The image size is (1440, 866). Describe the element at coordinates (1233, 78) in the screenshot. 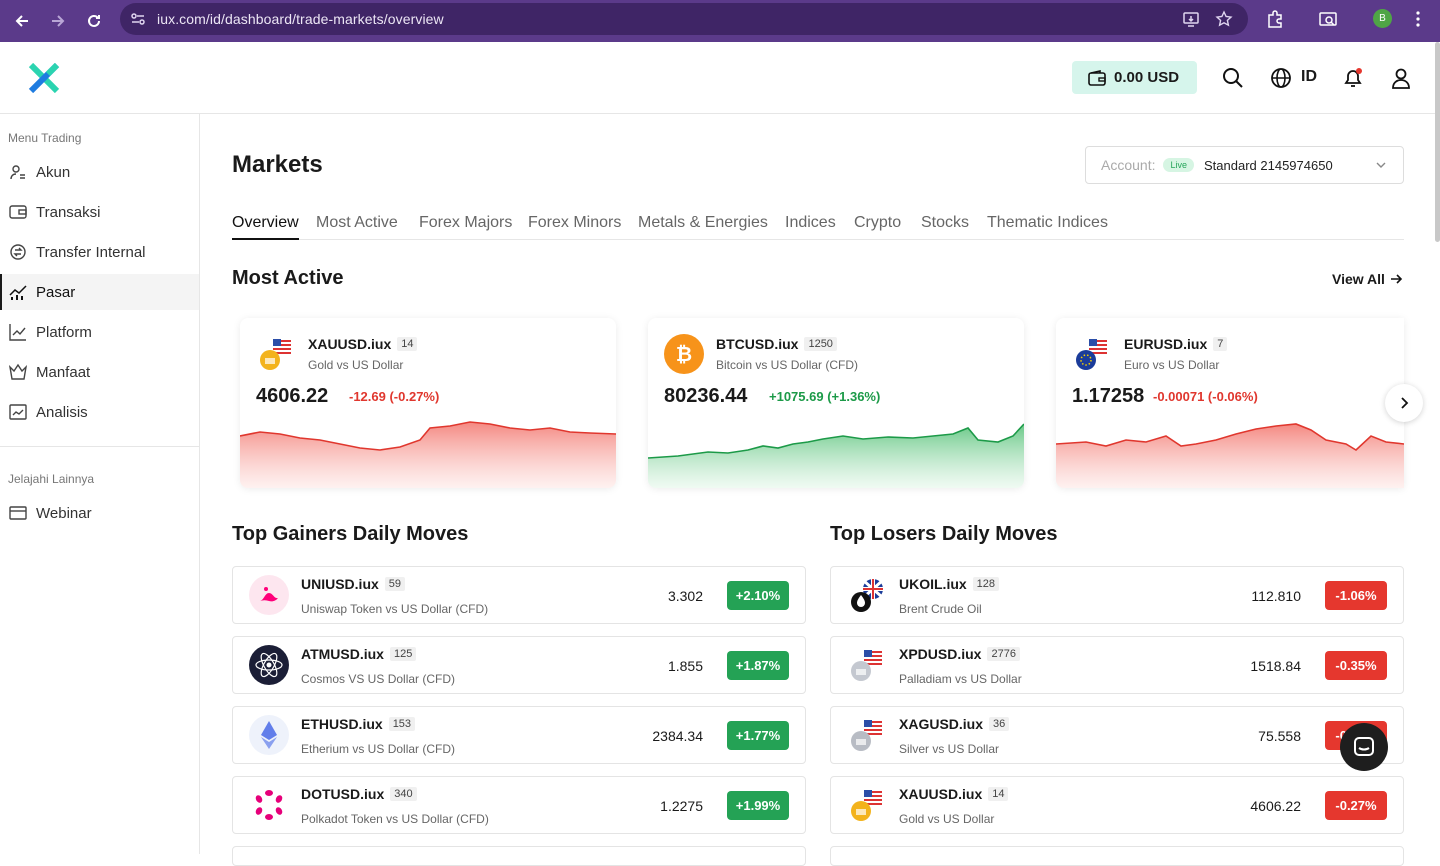

I see `search-icon` at that location.